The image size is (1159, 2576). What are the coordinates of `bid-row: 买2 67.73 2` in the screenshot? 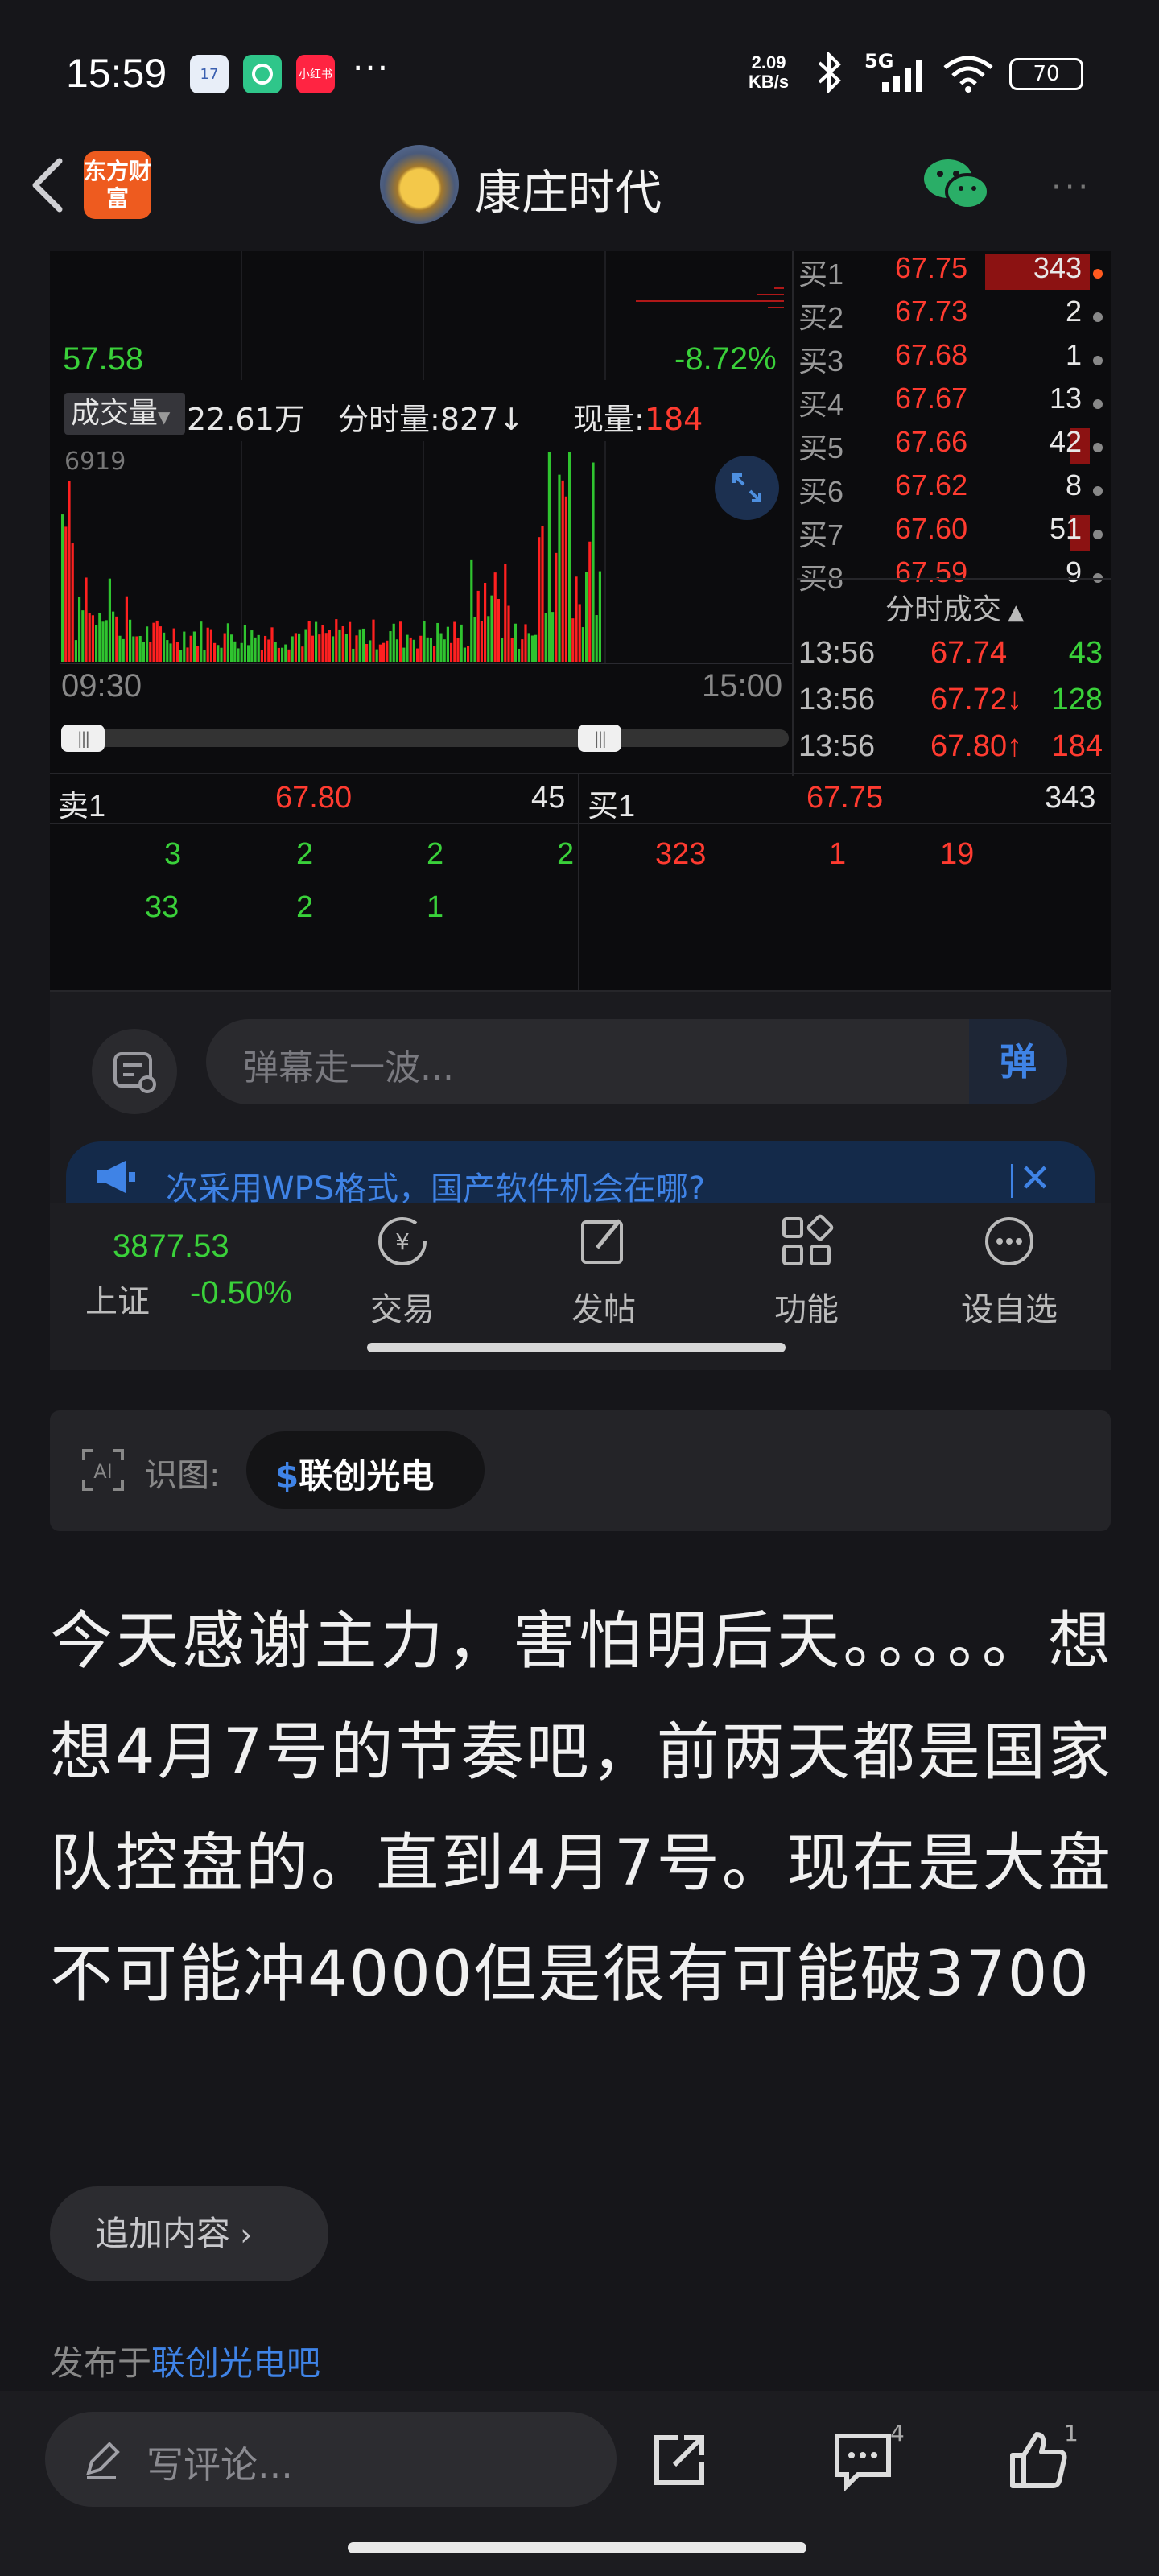 It's located at (954, 317).